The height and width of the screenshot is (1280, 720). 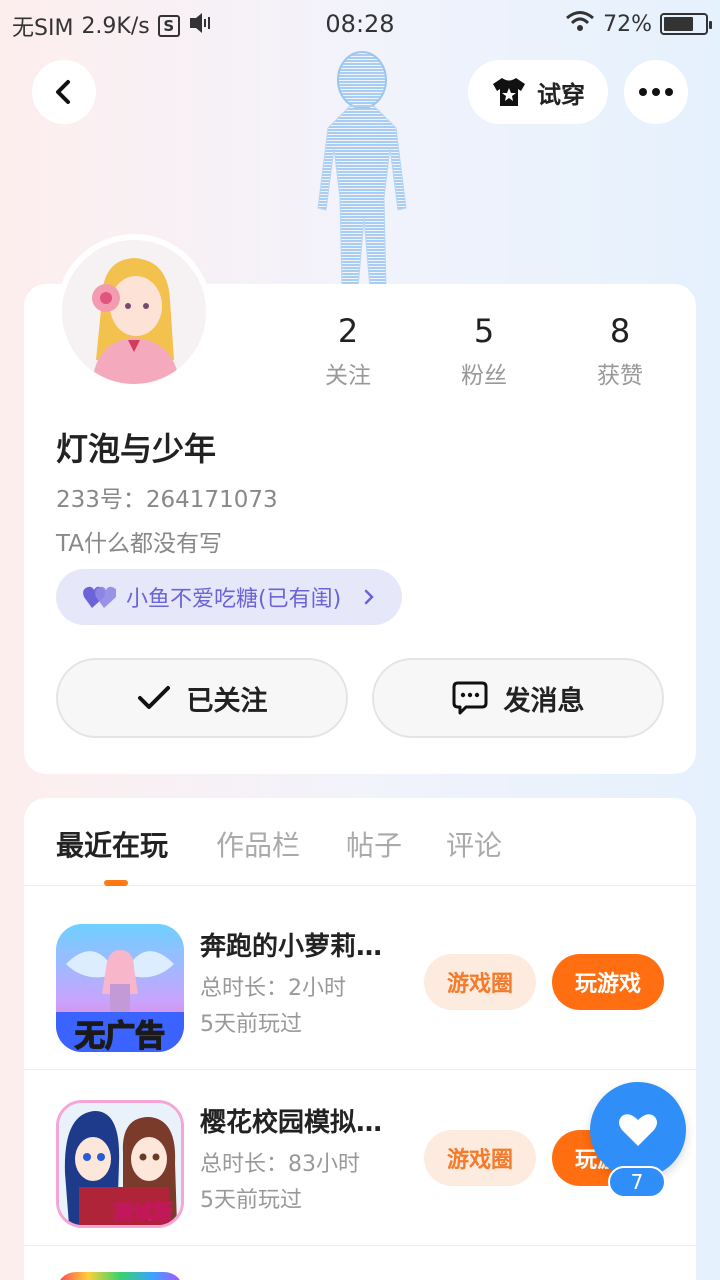 I want to click on more-button, so click(x=656, y=92).